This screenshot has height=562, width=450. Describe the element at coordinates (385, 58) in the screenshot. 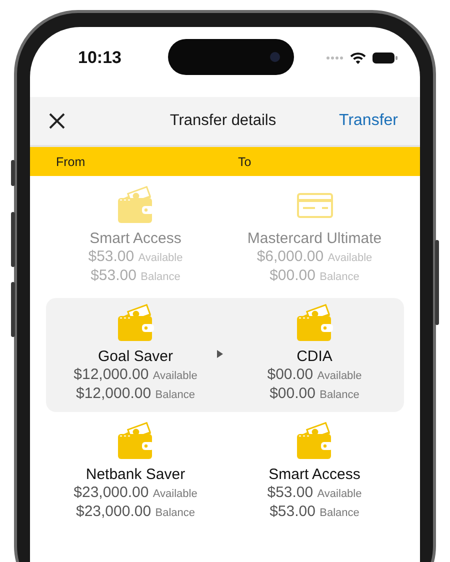

I see `battery-icon` at that location.